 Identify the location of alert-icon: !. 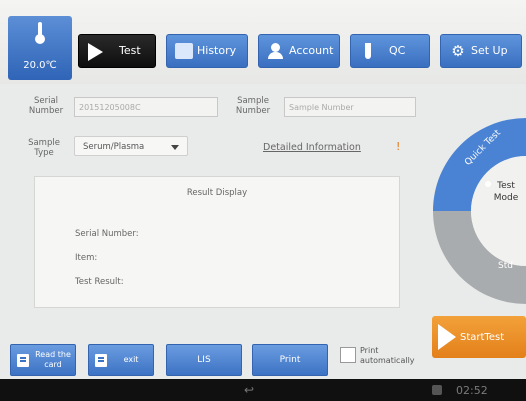
(398, 146).